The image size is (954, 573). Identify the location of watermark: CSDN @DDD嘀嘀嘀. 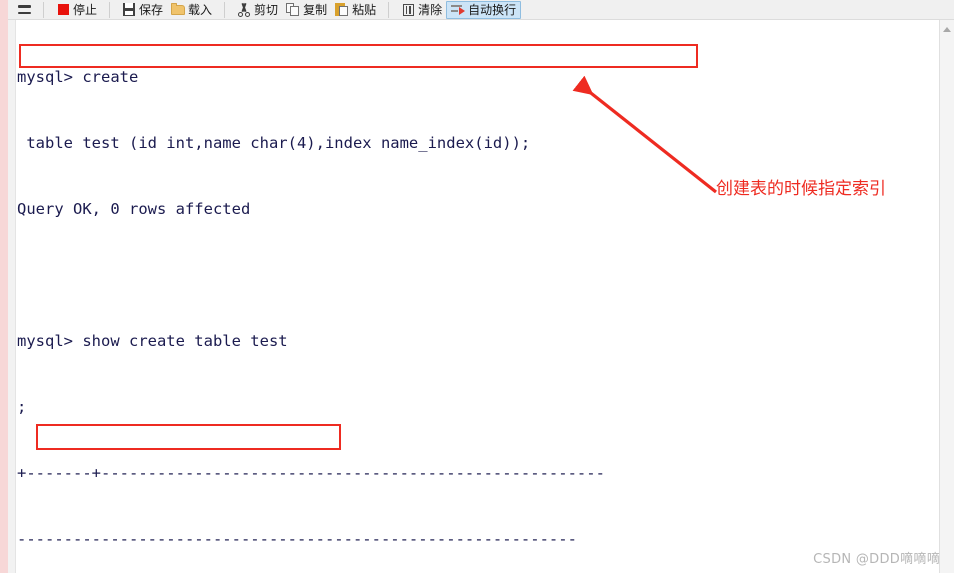
(876, 559).